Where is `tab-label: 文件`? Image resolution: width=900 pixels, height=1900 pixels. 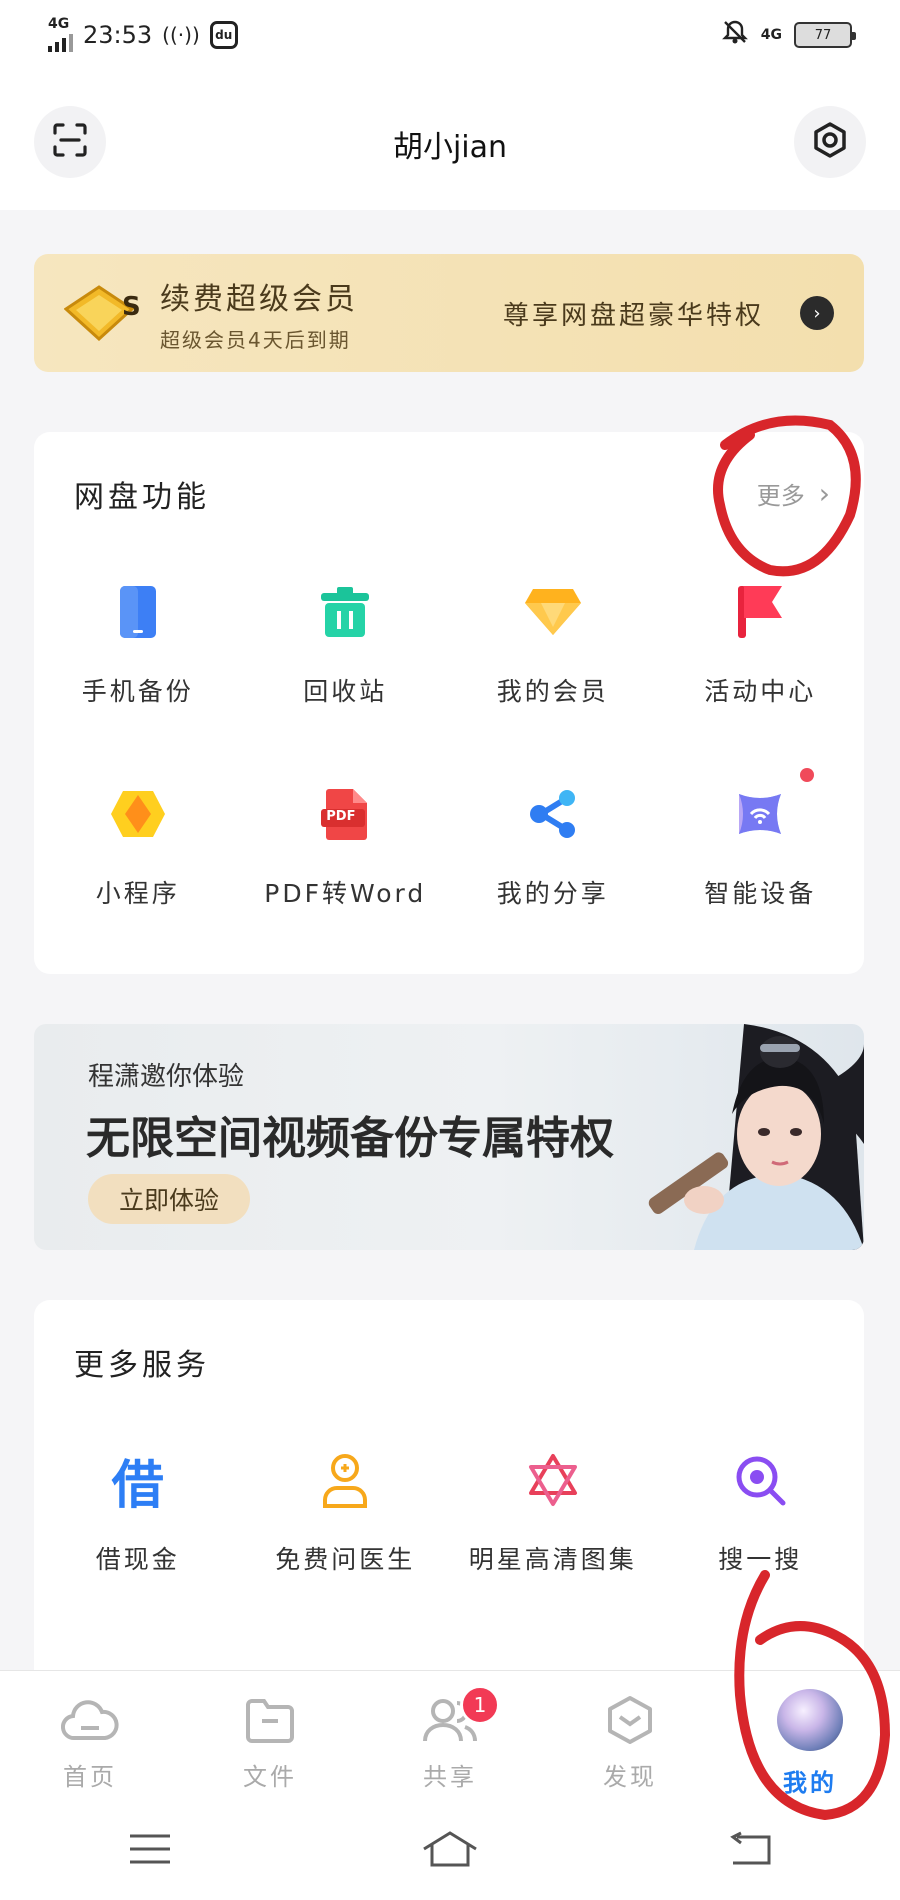
tab-label: 文件 is located at coordinates (270, 1777).